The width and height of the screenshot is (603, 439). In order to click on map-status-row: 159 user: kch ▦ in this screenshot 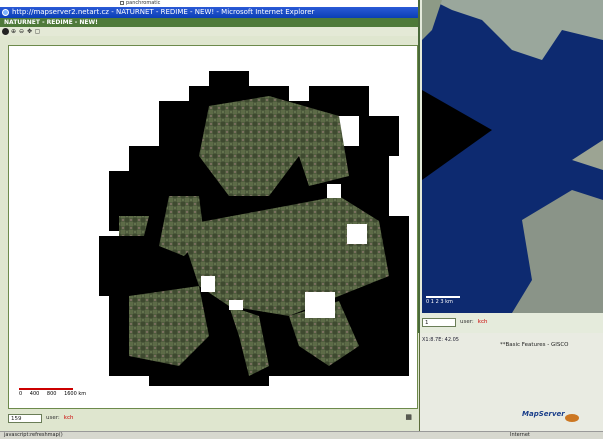, I will do `click(214, 418)`.